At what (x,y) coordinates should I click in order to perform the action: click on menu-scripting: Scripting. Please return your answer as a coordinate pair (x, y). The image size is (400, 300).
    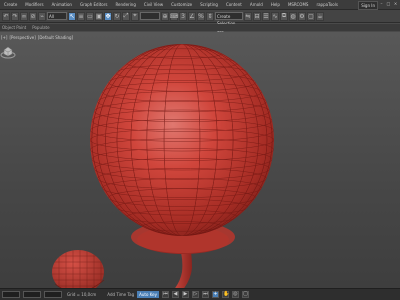
    Looking at the image, I should click on (209, 4).